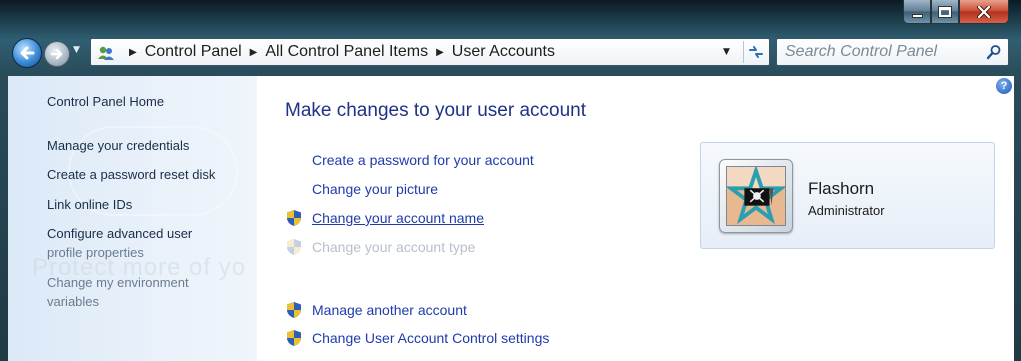 Image resolution: width=1021 pixels, height=361 pixels. I want to click on sidebar-item-advanced-profile: Configure advanced user, so click(119, 234).